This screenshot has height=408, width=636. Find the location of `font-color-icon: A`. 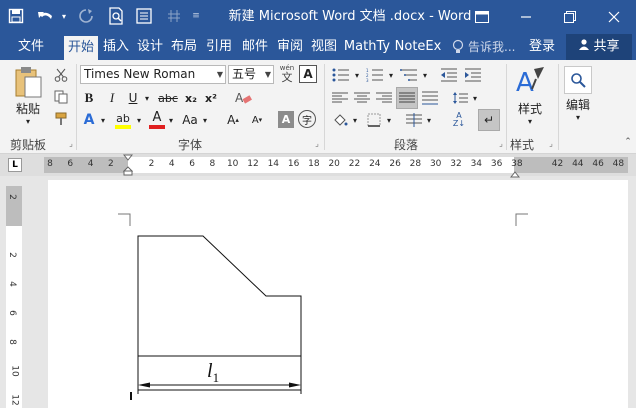

font-color-icon: A is located at coordinates (157, 120).